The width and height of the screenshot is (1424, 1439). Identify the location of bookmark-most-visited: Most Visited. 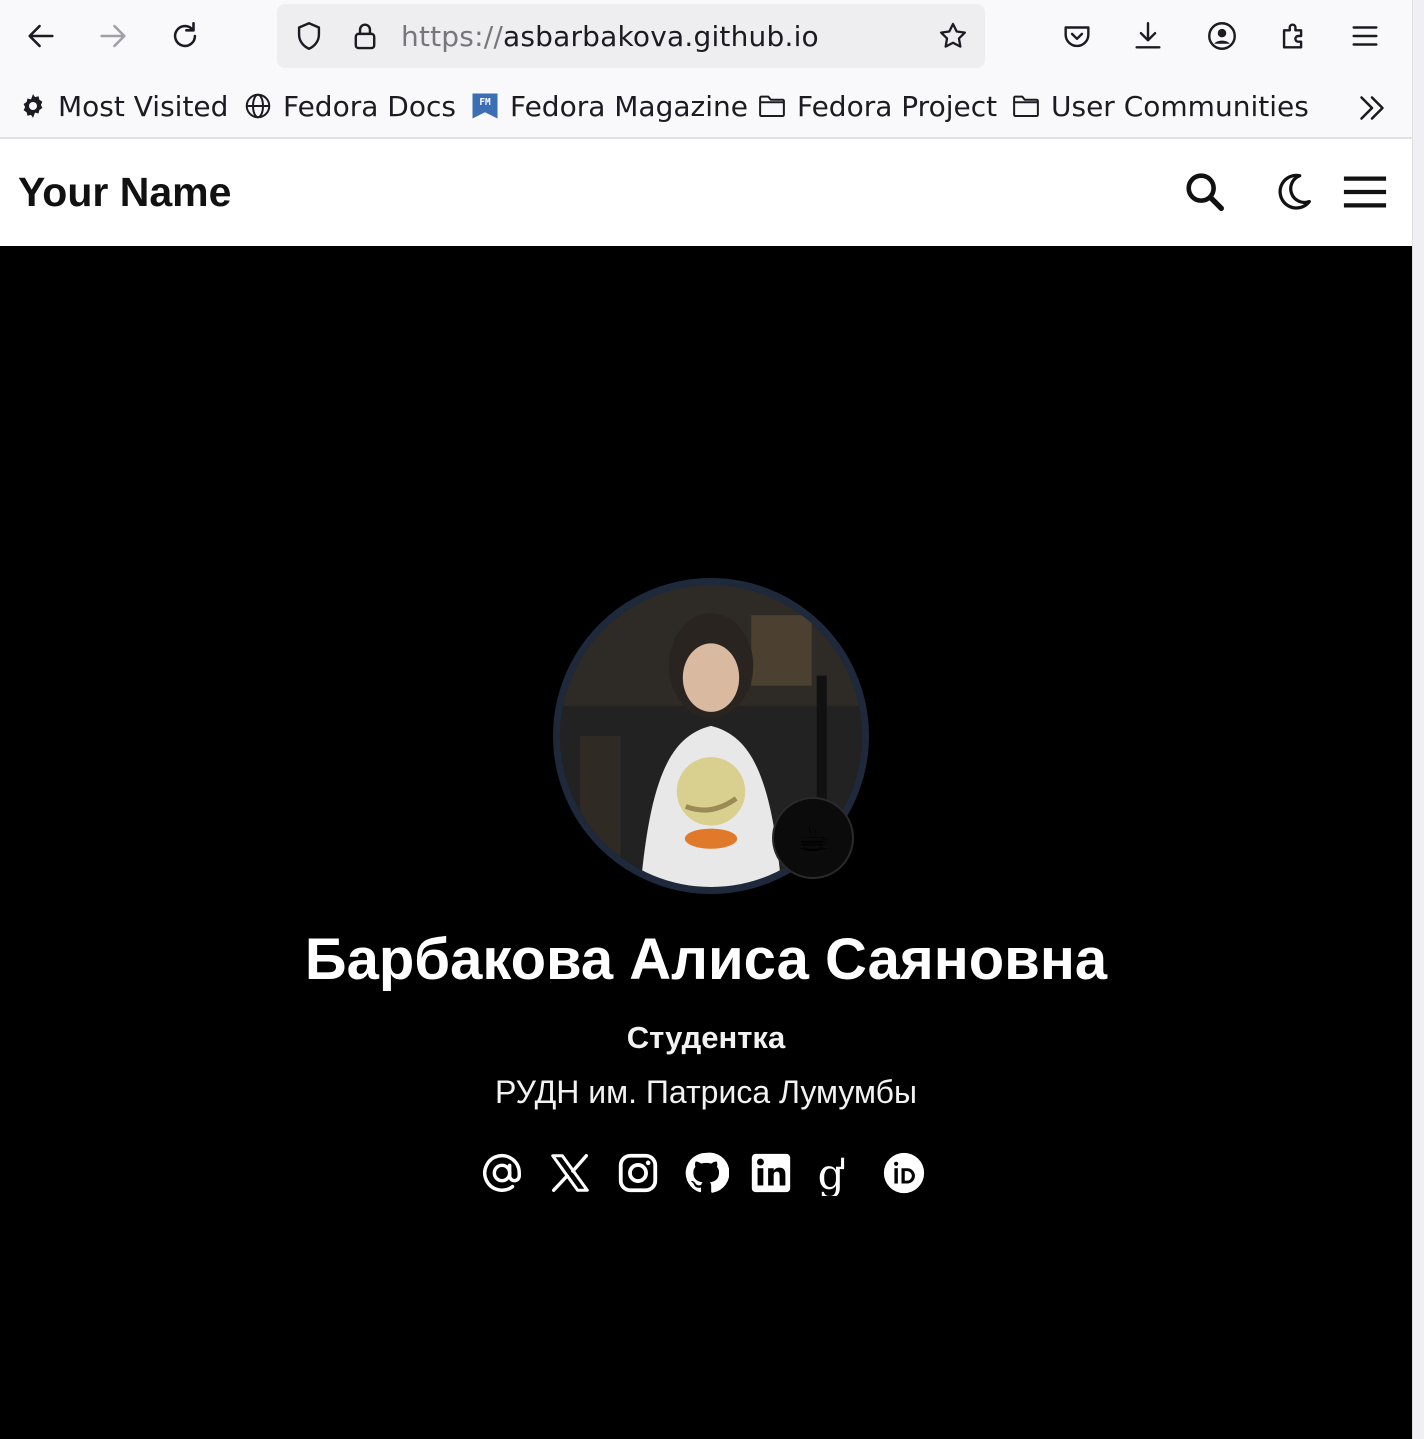
(123, 106).